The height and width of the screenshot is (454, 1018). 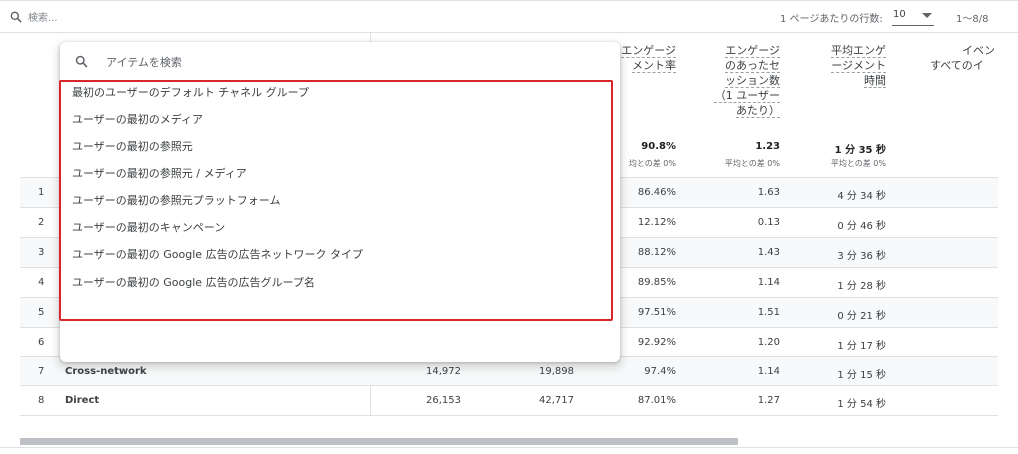 What do you see at coordinates (899, 14) in the screenshot?
I see `rows-per-page-value: 10` at bounding box center [899, 14].